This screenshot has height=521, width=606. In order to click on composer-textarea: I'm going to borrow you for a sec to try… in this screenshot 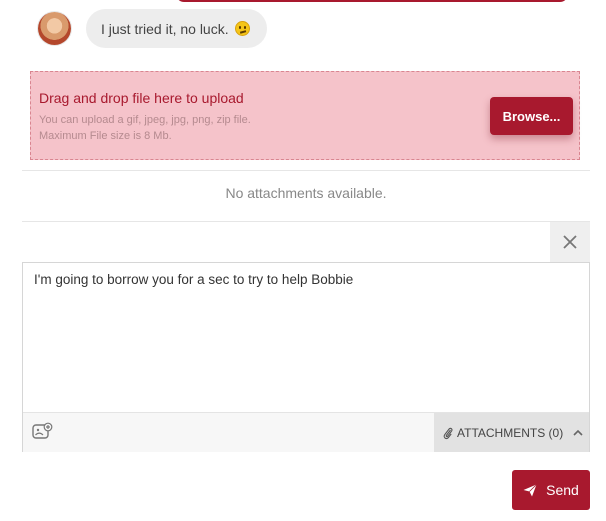, I will do `click(193, 279)`.